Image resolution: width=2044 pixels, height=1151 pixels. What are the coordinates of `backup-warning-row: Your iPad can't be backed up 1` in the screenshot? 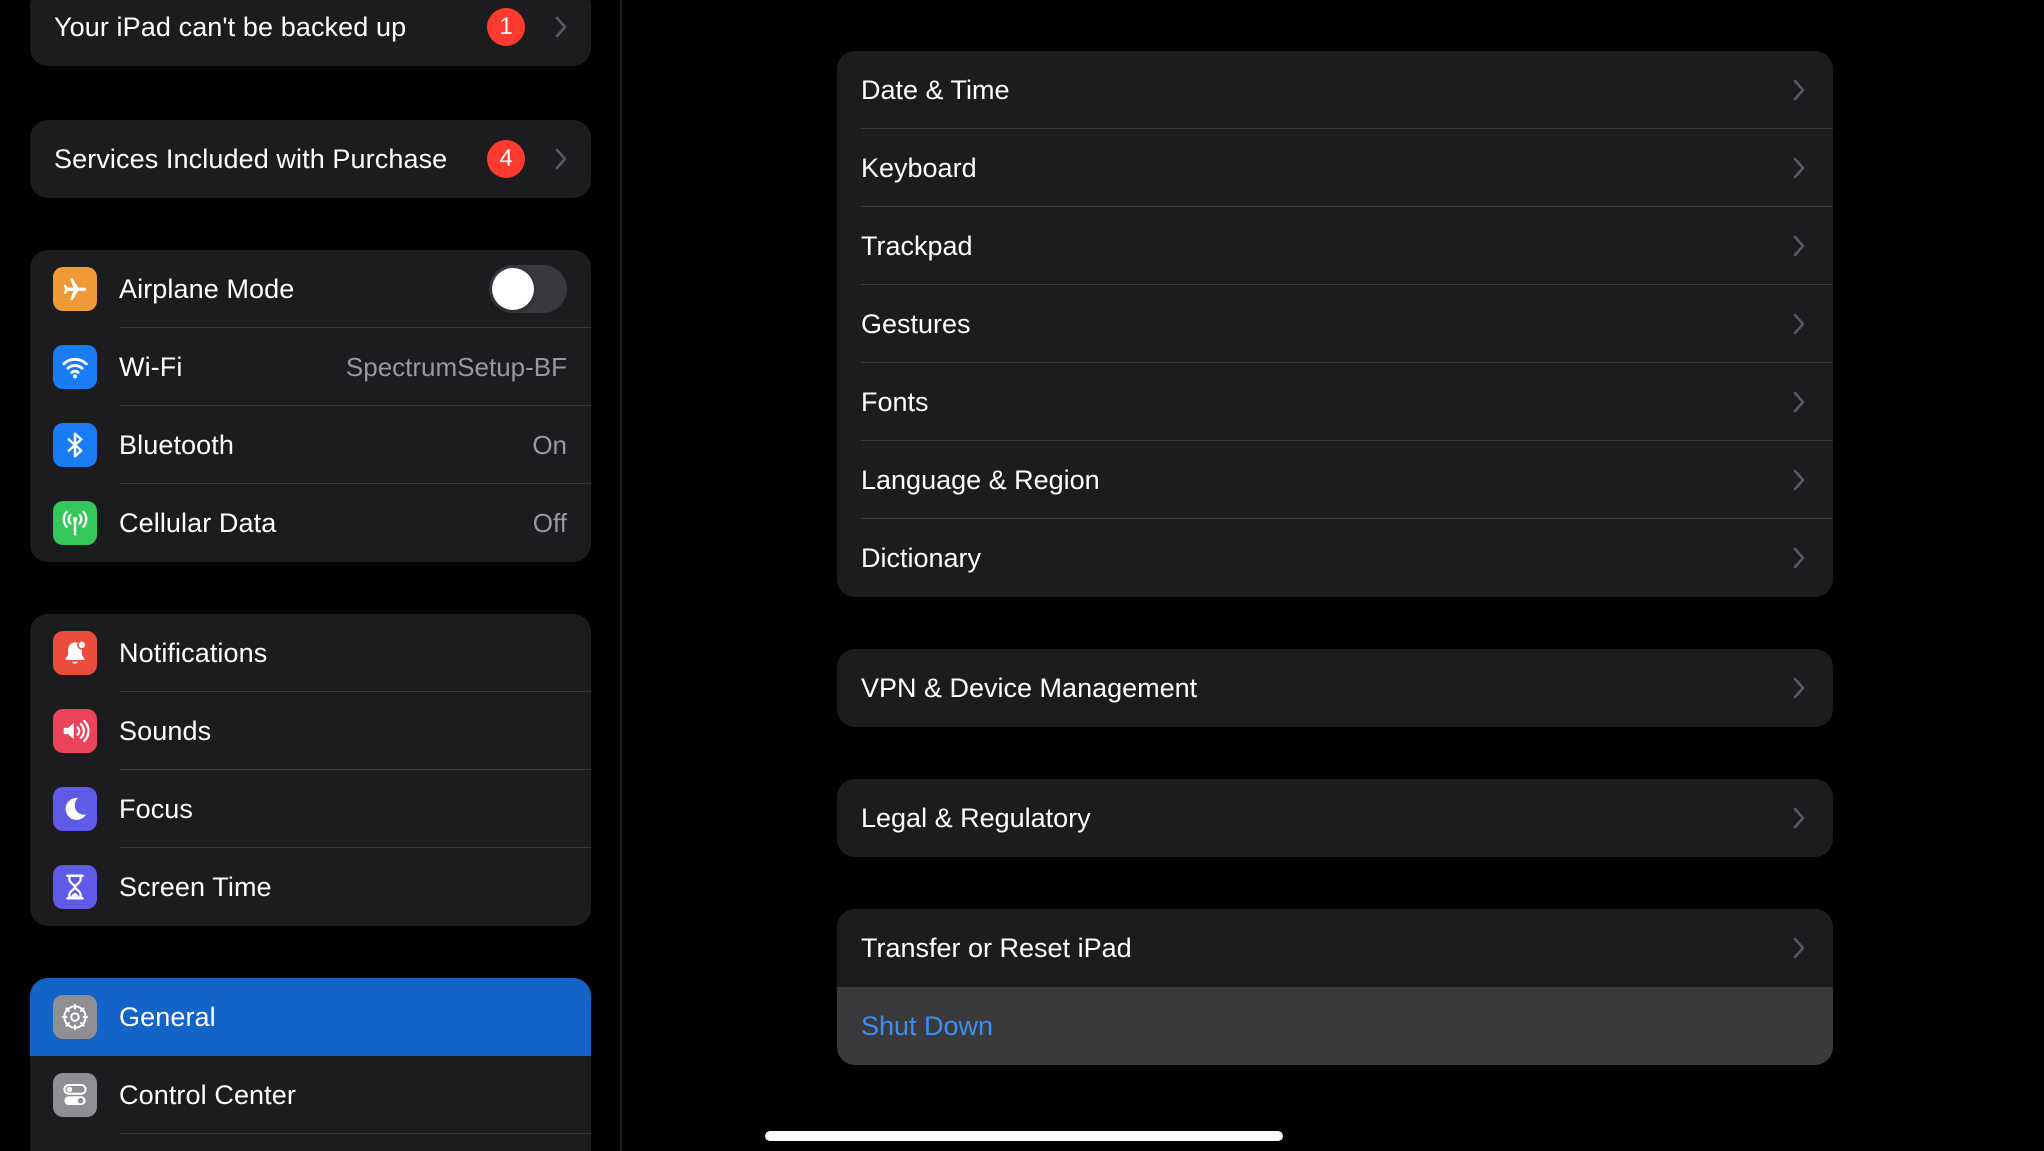 It's located at (310, 33).